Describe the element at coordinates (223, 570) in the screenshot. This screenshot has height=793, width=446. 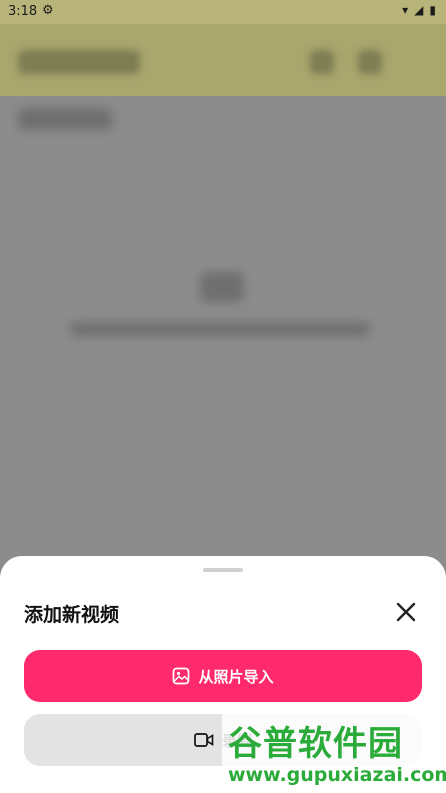
I see `sheet-drag-handle` at that location.